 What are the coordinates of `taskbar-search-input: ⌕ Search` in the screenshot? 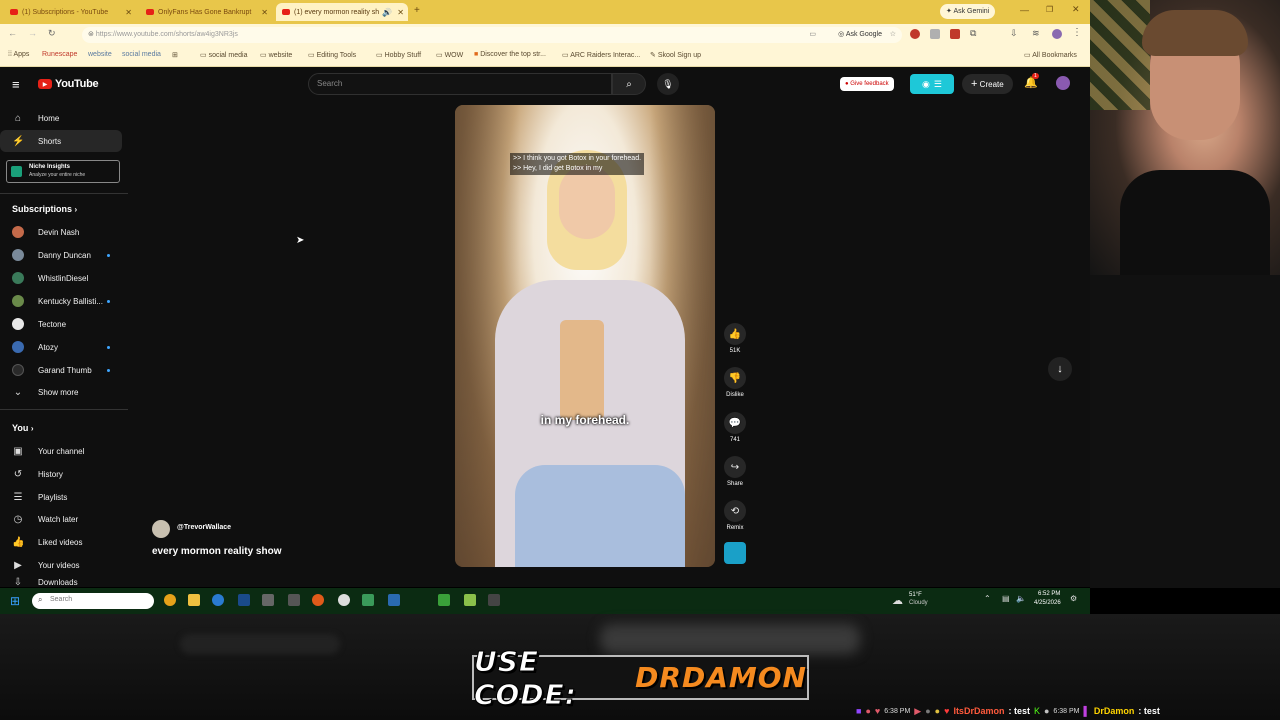 It's located at (93, 601).